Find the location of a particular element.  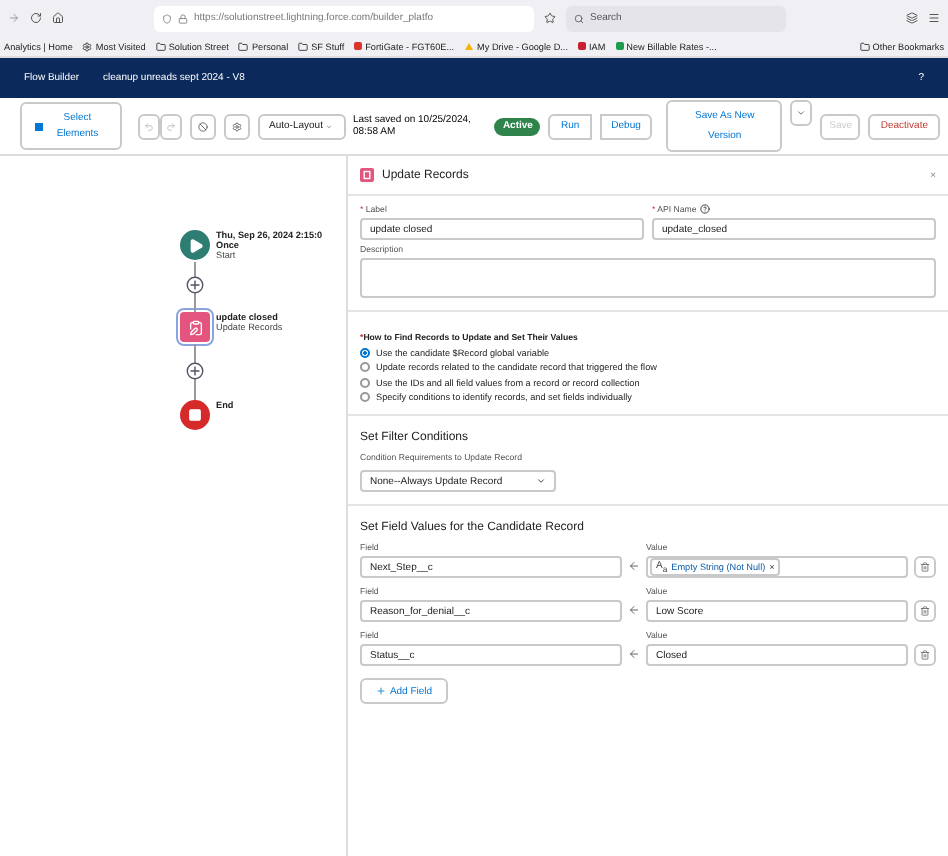

settings-button is located at coordinates (236, 126).